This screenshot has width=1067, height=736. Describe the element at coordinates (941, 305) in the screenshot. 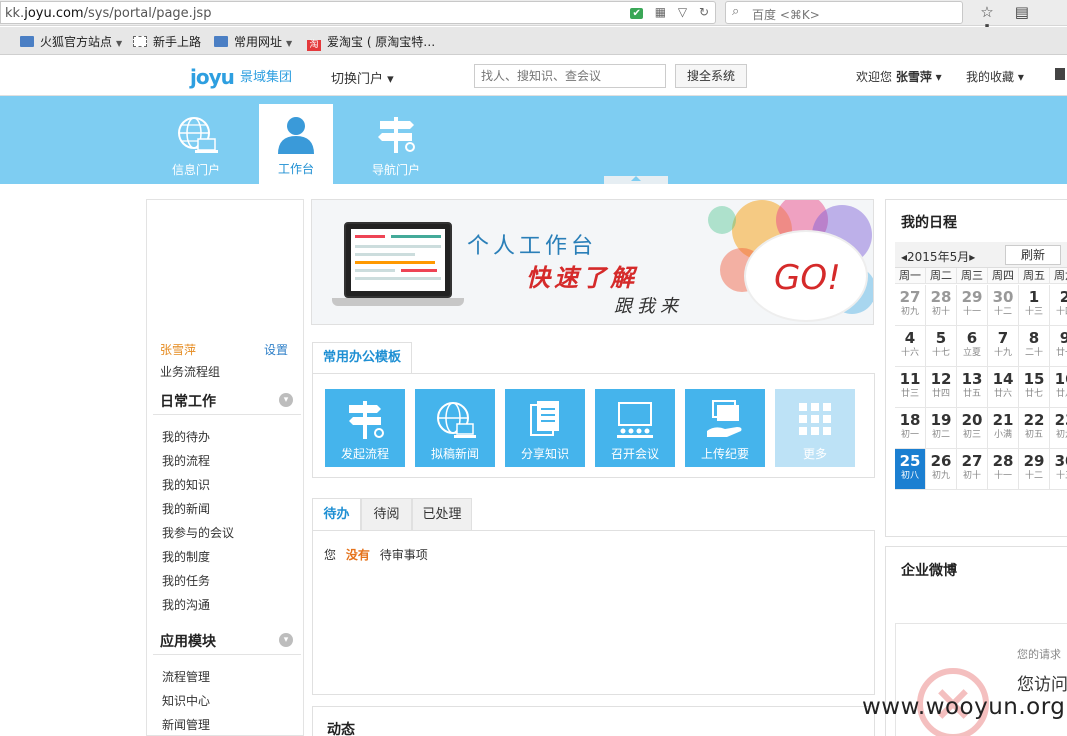

I see `calendar-day: 28 初十` at that location.